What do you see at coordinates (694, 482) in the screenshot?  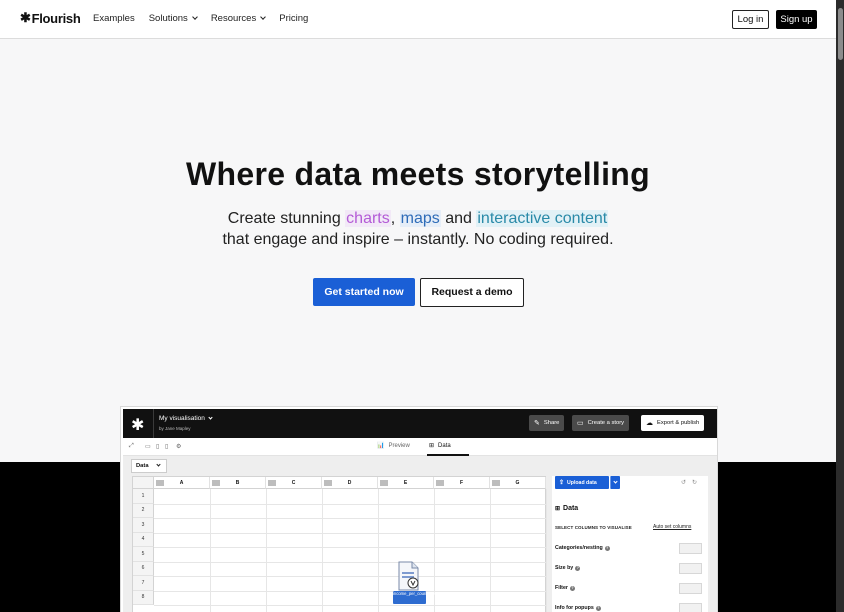 I see `redo-icon: ↻` at bounding box center [694, 482].